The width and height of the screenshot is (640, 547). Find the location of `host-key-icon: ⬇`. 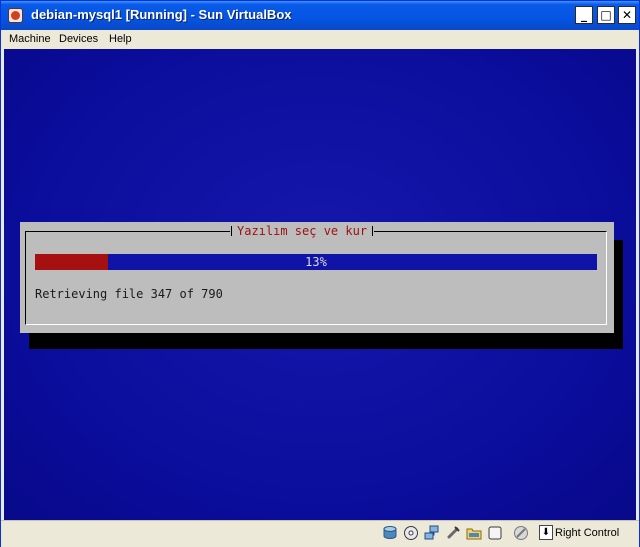

host-key-icon: ⬇ is located at coordinates (546, 532).